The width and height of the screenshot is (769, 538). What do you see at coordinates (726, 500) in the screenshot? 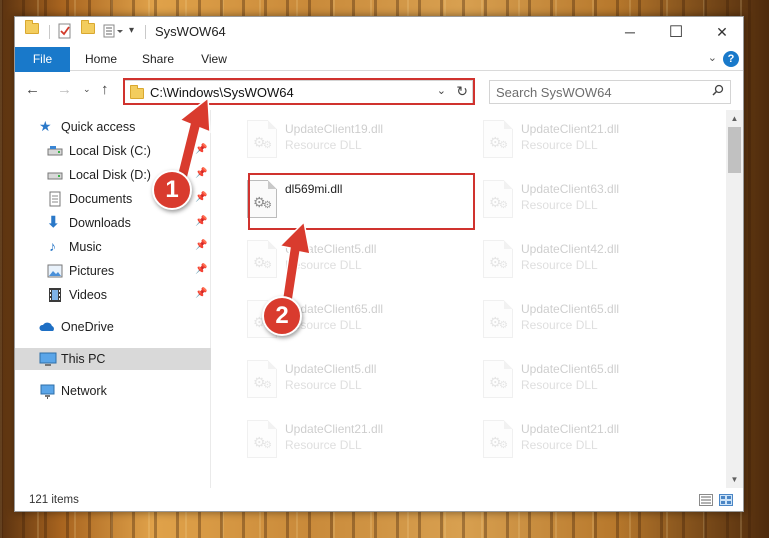
I see `large-icons-view-icon` at bounding box center [726, 500].